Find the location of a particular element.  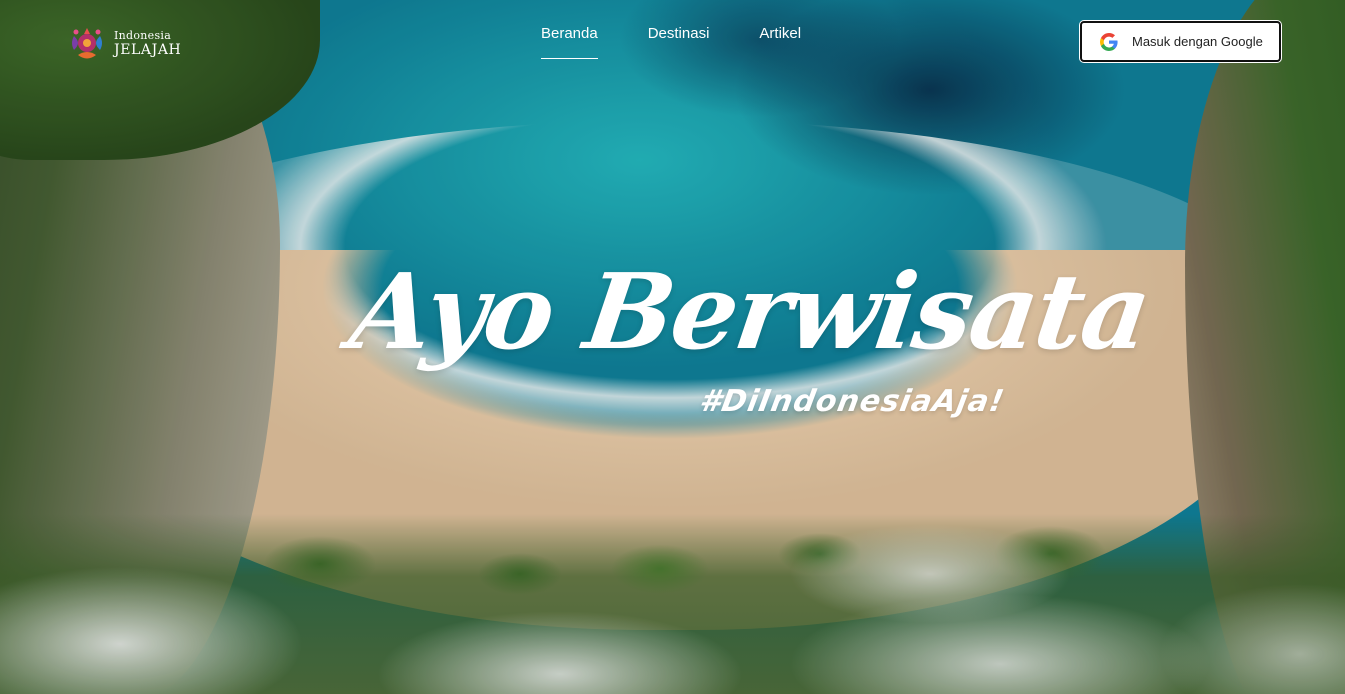

google-icon is located at coordinates (1109, 41).